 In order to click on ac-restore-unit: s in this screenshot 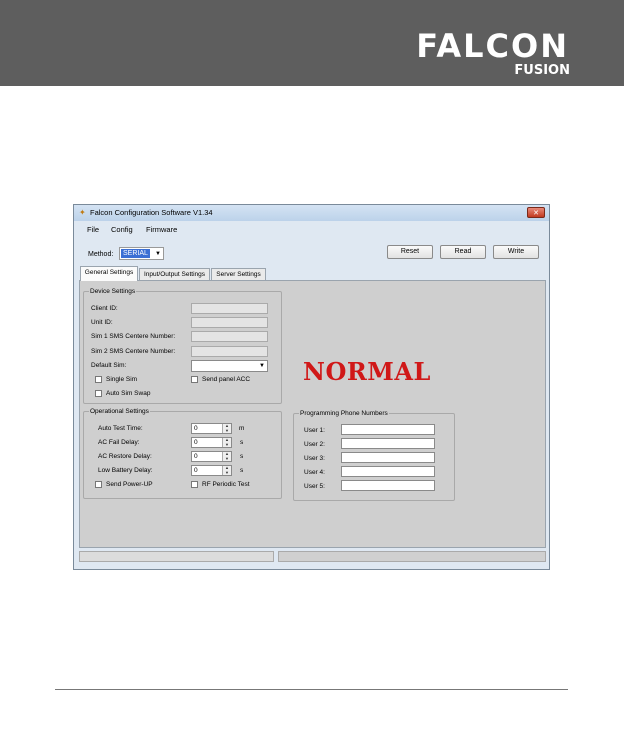, I will do `click(242, 456)`.